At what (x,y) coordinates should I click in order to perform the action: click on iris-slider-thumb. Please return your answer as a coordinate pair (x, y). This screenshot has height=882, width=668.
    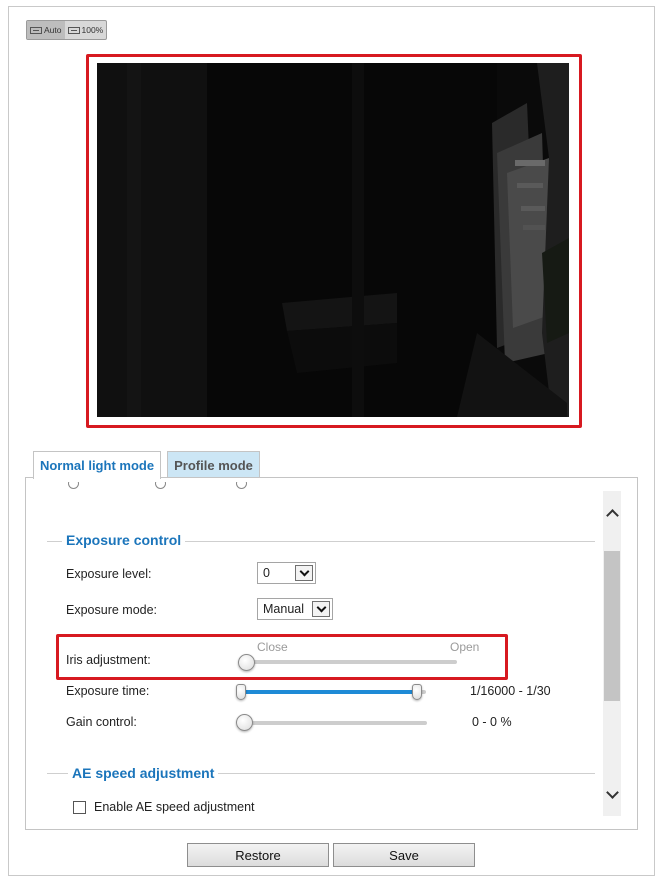
    Looking at the image, I should click on (246, 662).